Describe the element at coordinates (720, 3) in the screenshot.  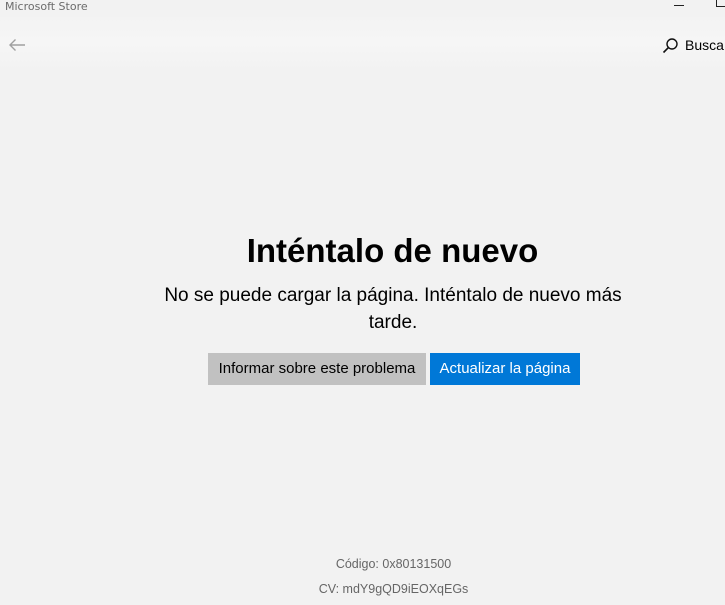
I see `maximize-button` at that location.